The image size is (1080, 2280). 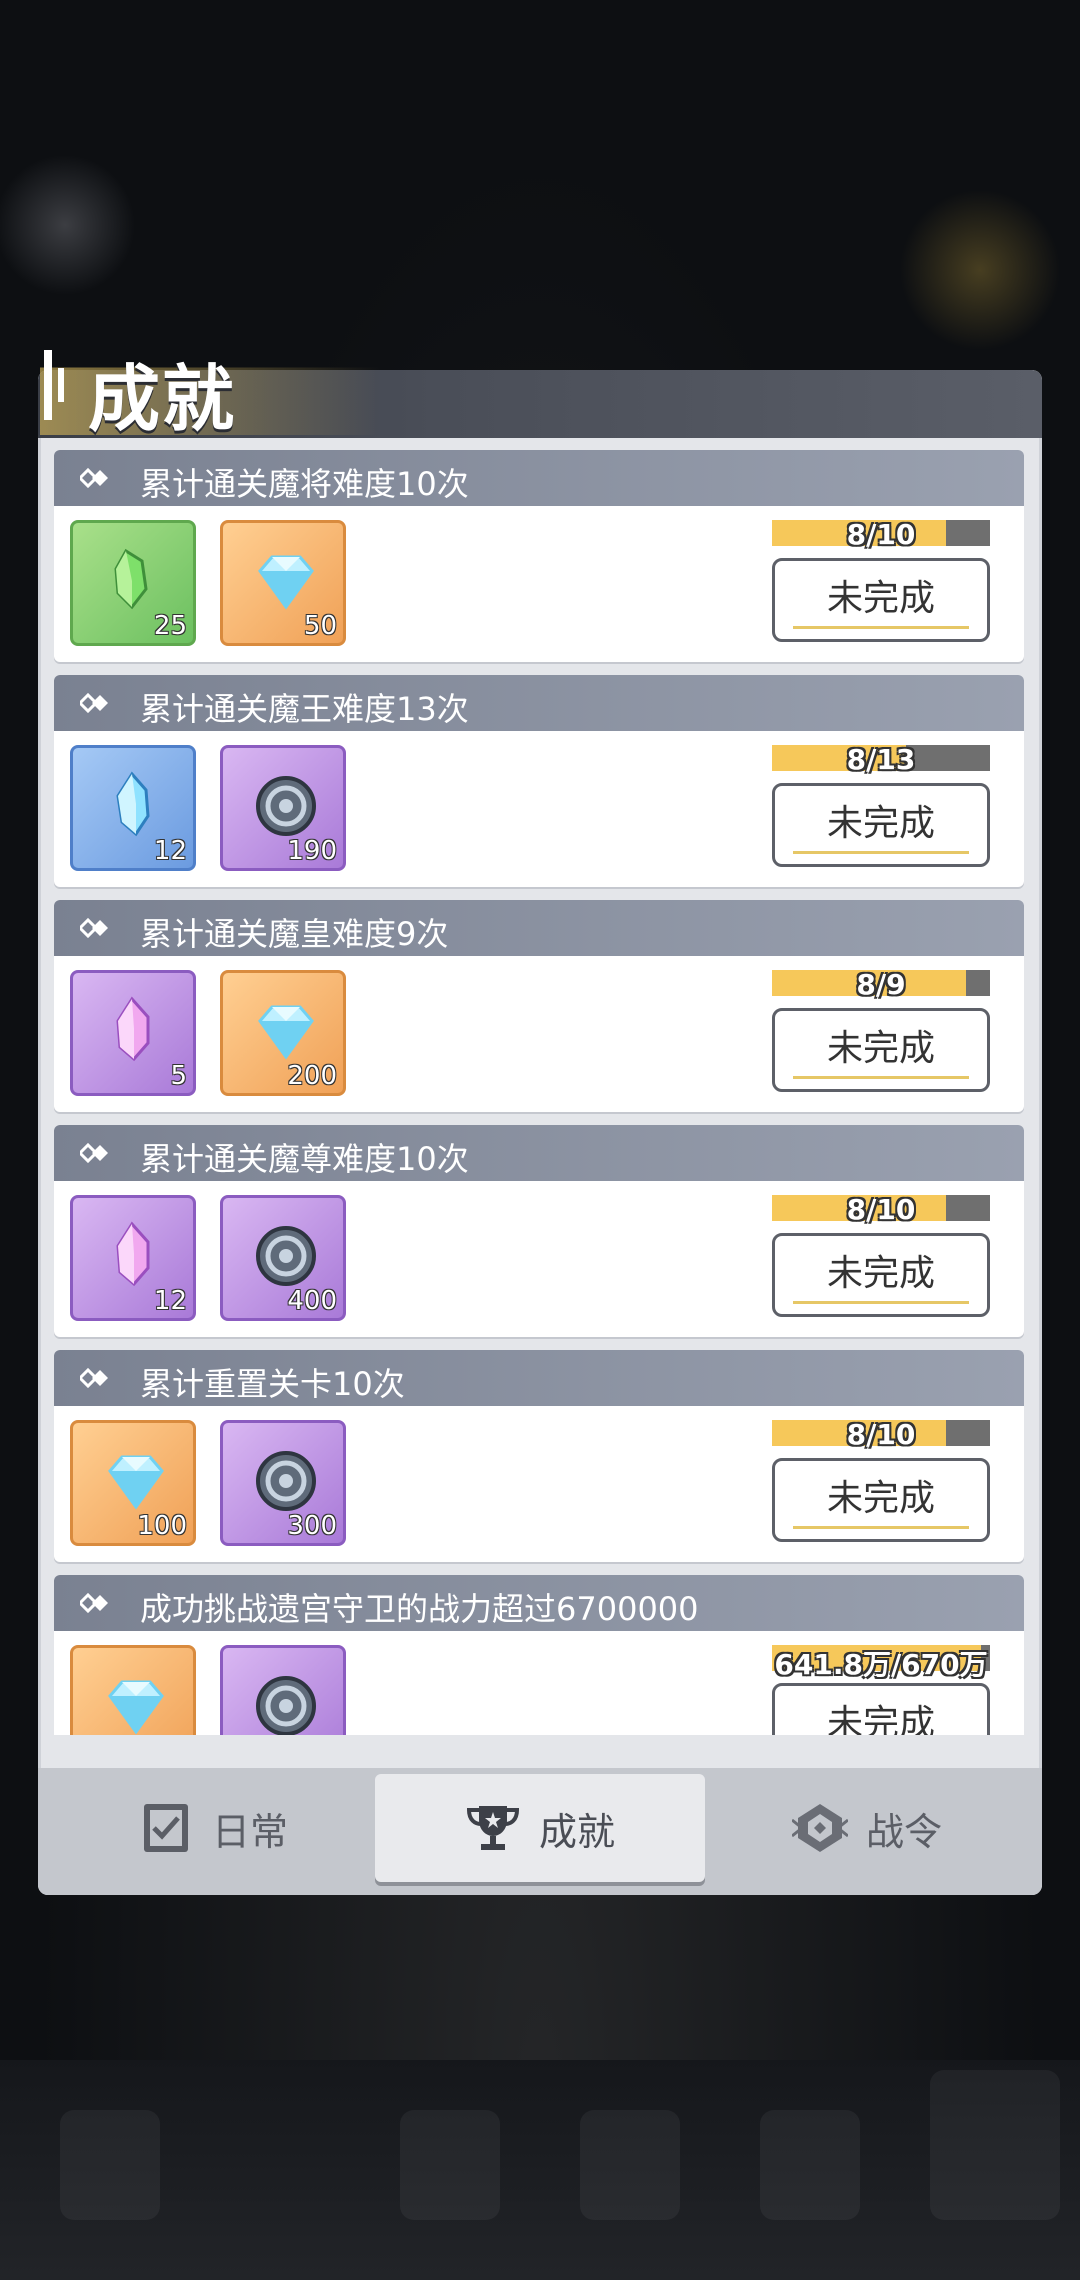 I want to click on achievement-card: 成功挑战遗宫守卫的战力超过6700000 641.8万/670万 未完成, so click(x=539, y=1655).